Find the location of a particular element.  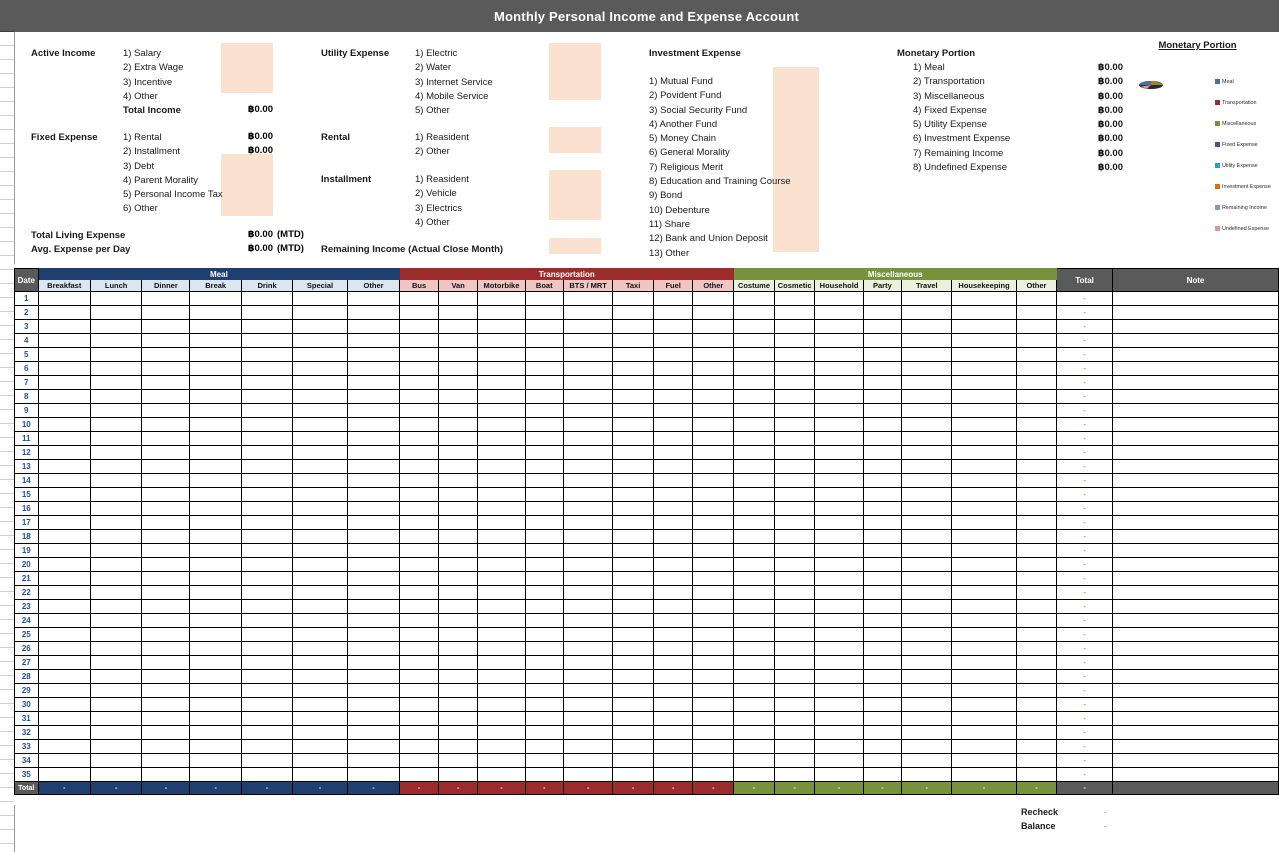

table-row: 8- is located at coordinates (646, 396).